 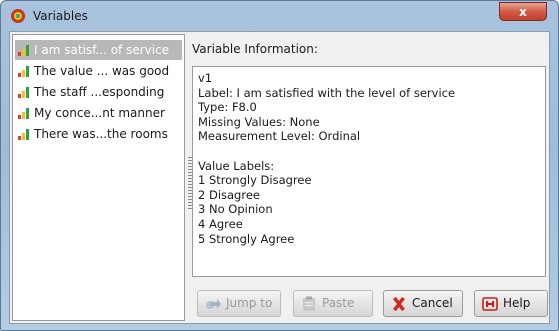 I want to click on variable-list-item-label: I am satisf... of service, so click(x=102, y=50).